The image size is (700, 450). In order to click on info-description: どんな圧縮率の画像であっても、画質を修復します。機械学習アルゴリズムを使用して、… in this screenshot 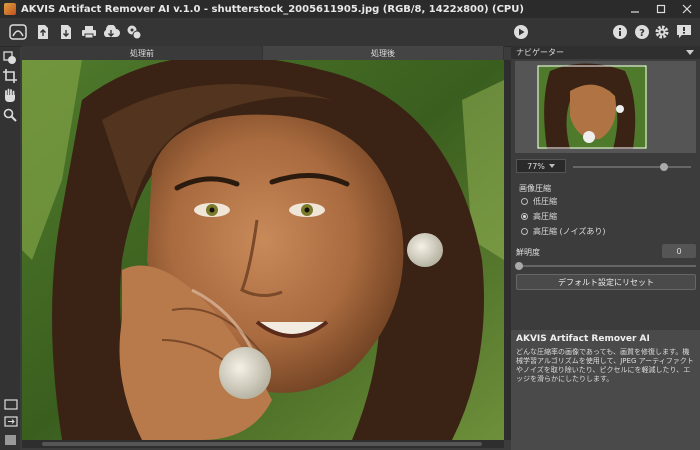, I will do `click(605, 365)`.